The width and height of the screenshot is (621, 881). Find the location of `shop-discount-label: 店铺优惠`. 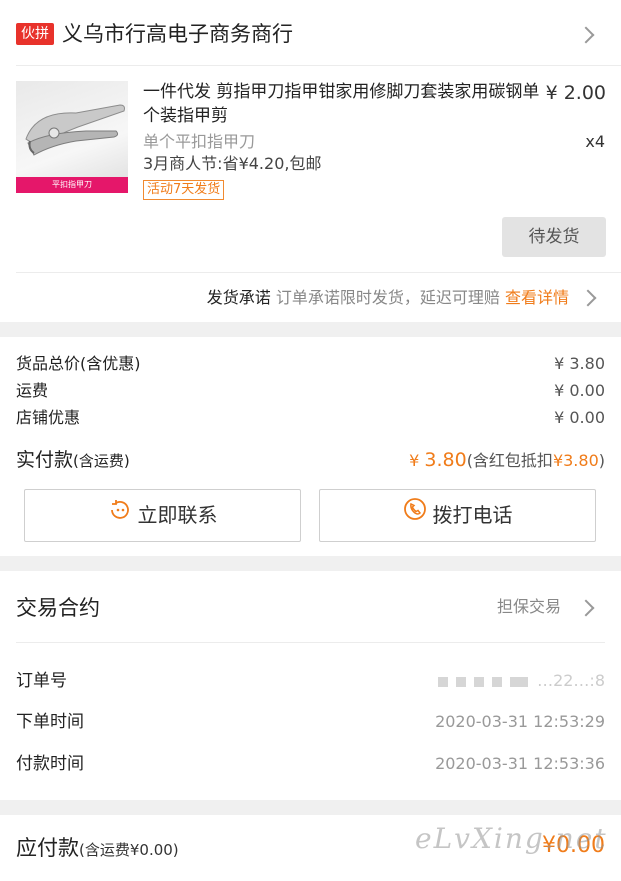

shop-discount-label: 店铺优惠 is located at coordinates (48, 417).